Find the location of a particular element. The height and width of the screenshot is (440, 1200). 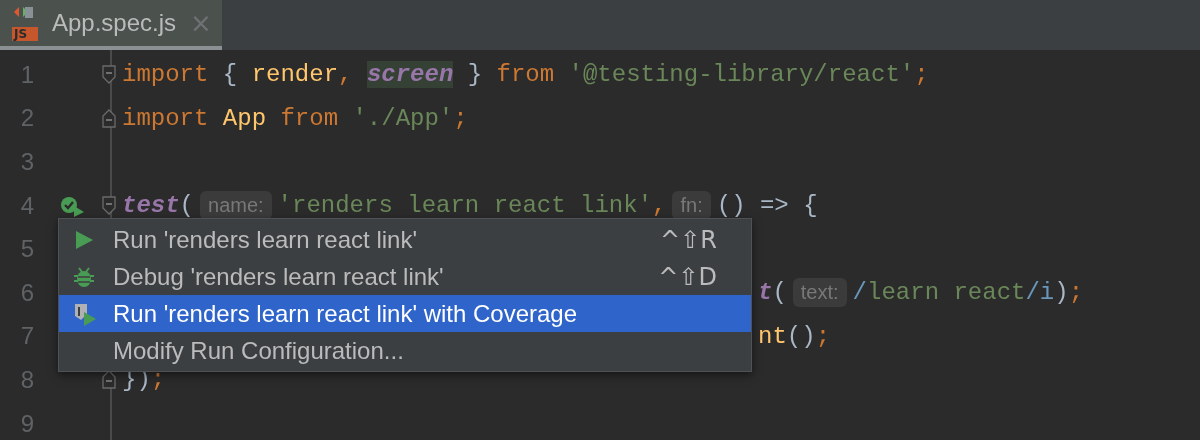

line-number: 2 is located at coordinates (26, 118).